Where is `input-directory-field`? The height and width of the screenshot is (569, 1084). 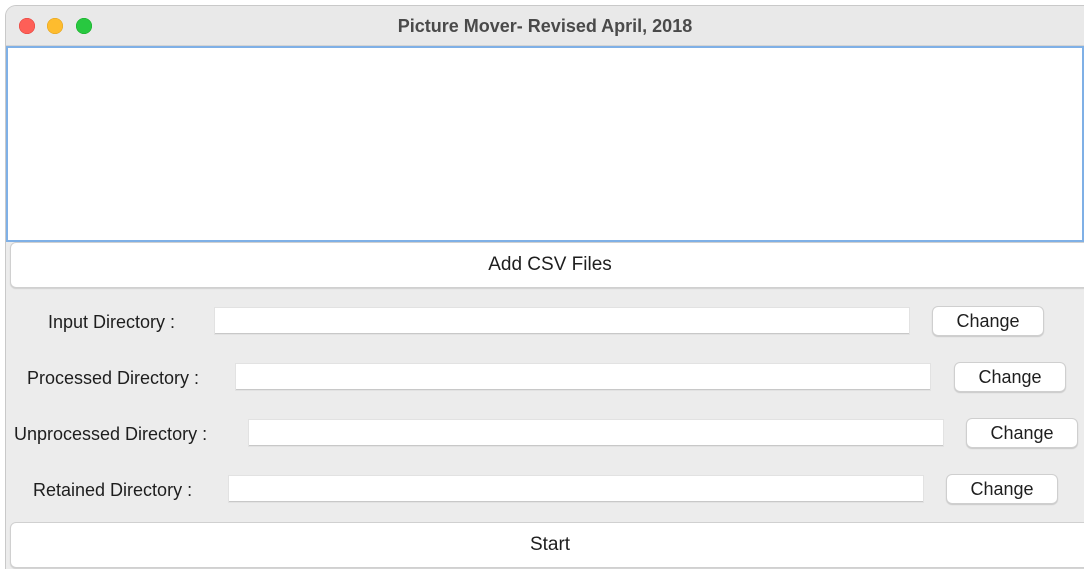 input-directory-field is located at coordinates (562, 321).